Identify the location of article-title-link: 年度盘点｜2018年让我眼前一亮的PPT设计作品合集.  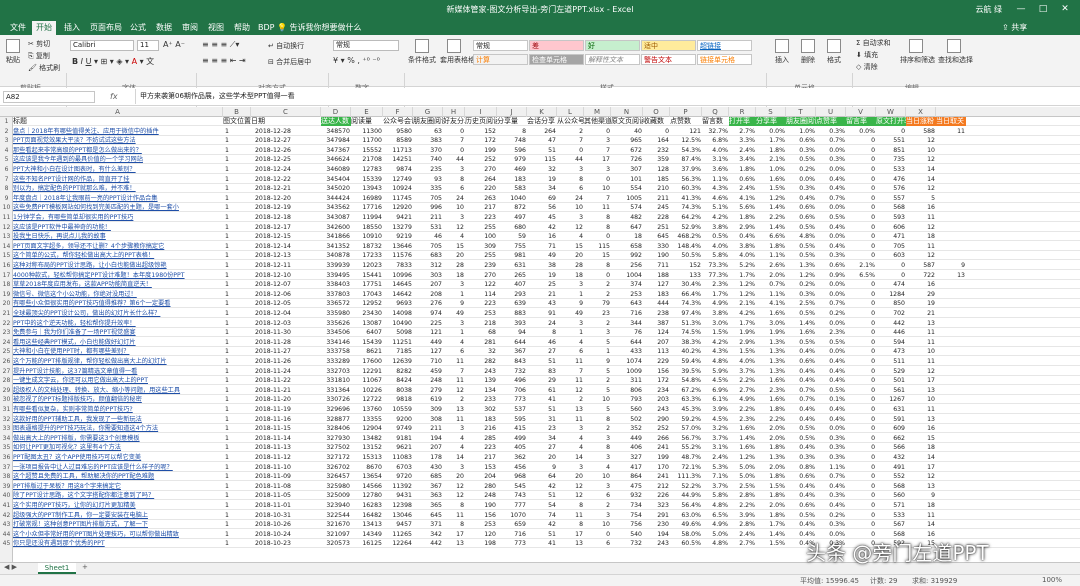
(118, 198).